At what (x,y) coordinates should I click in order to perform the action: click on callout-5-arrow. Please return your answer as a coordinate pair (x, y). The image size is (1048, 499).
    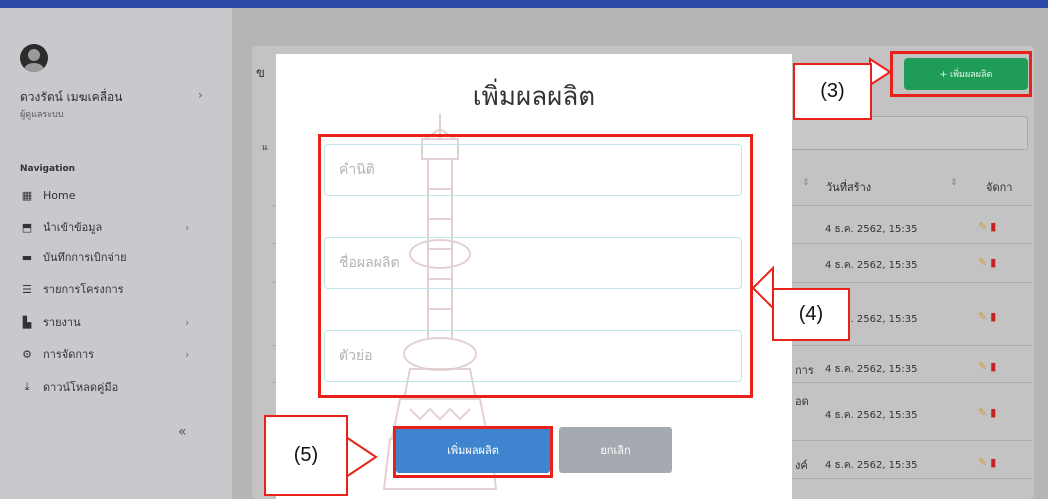
    Looking at the image, I should click on (361, 457).